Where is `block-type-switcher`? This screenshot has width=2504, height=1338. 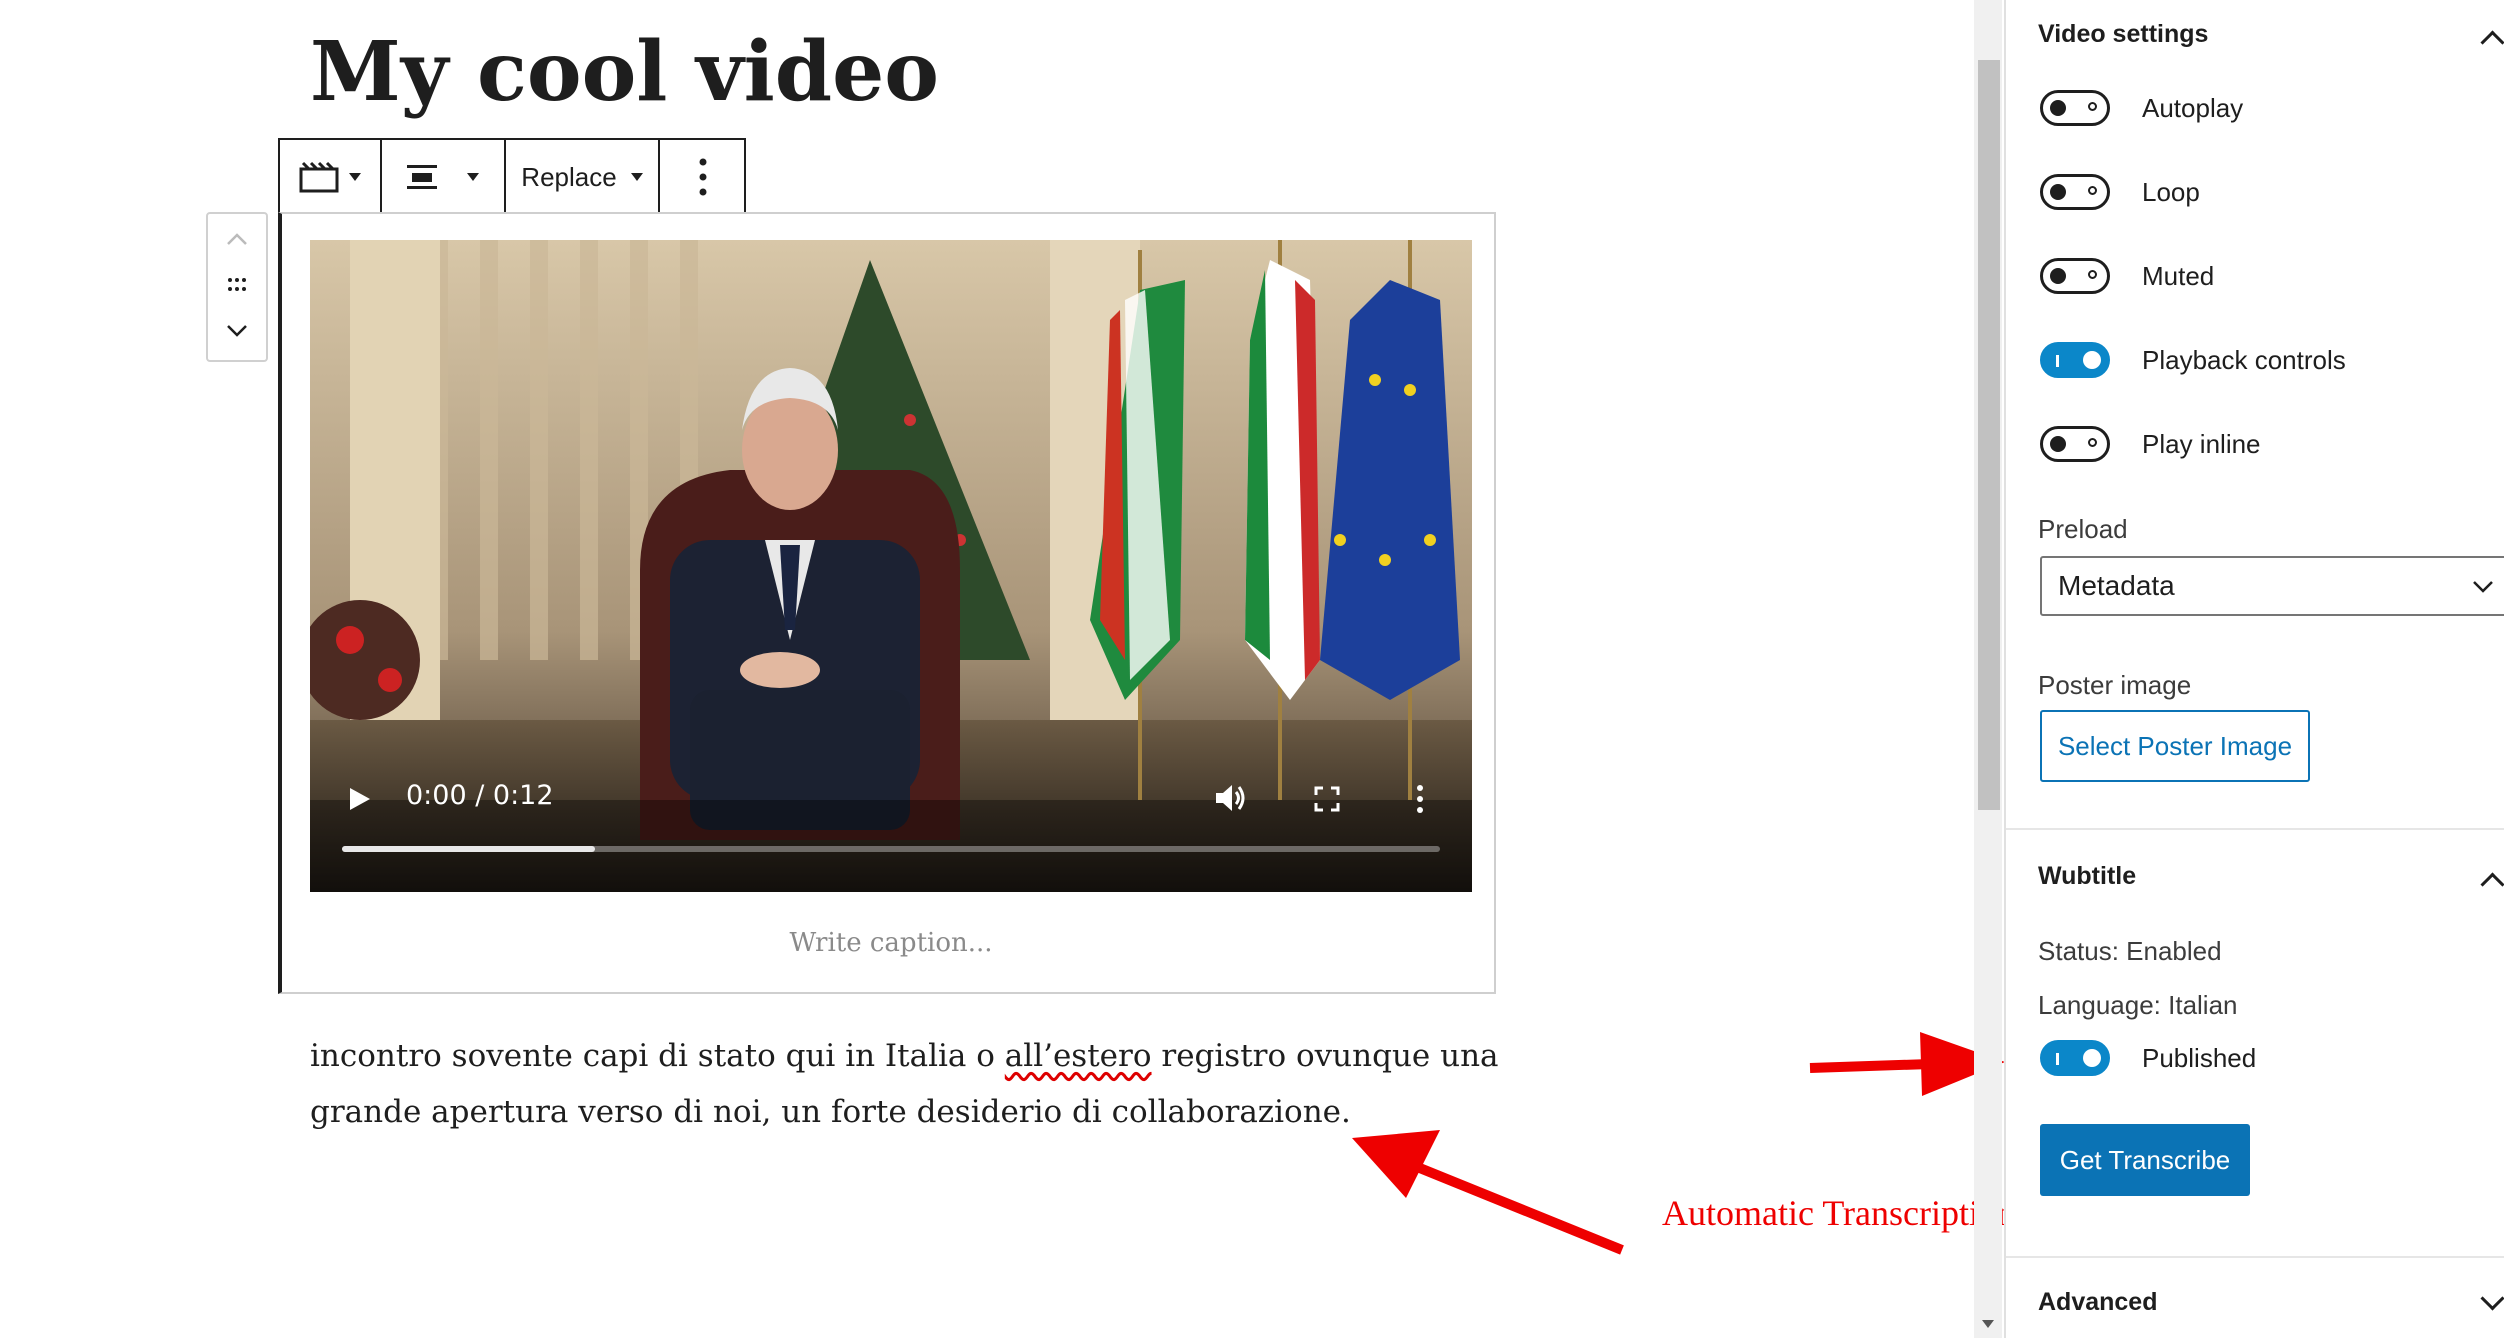 block-type-switcher is located at coordinates (331, 177).